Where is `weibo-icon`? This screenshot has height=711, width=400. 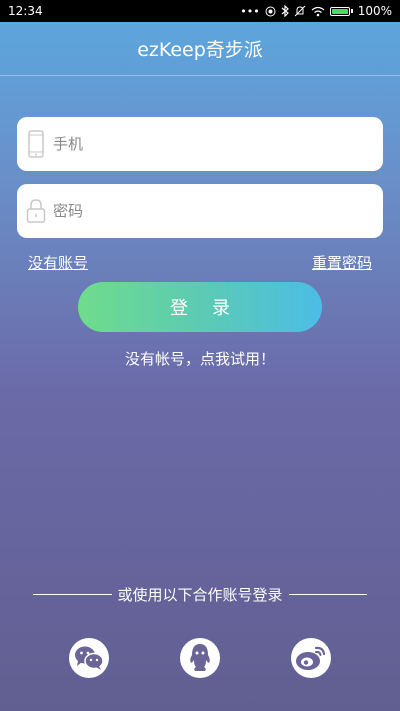 weibo-icon is located at coordinates (311, 658).